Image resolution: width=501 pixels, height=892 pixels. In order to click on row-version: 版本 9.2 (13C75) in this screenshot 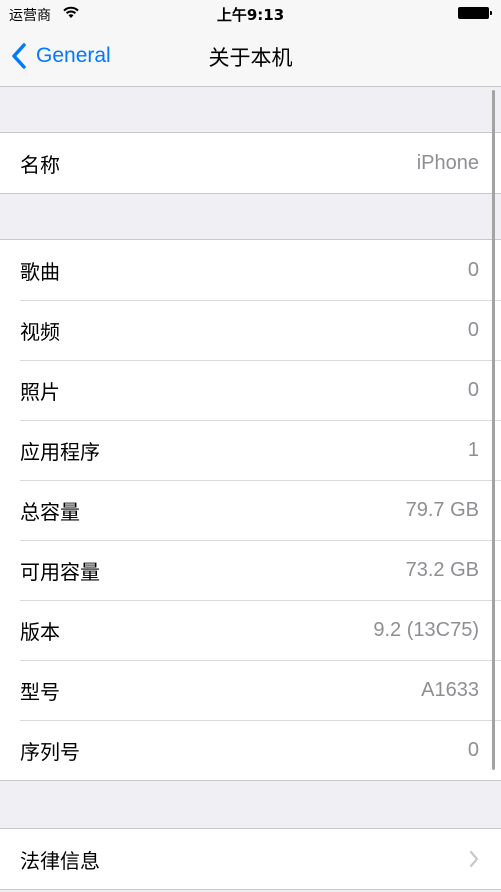, I will do `click(250, 630)`.